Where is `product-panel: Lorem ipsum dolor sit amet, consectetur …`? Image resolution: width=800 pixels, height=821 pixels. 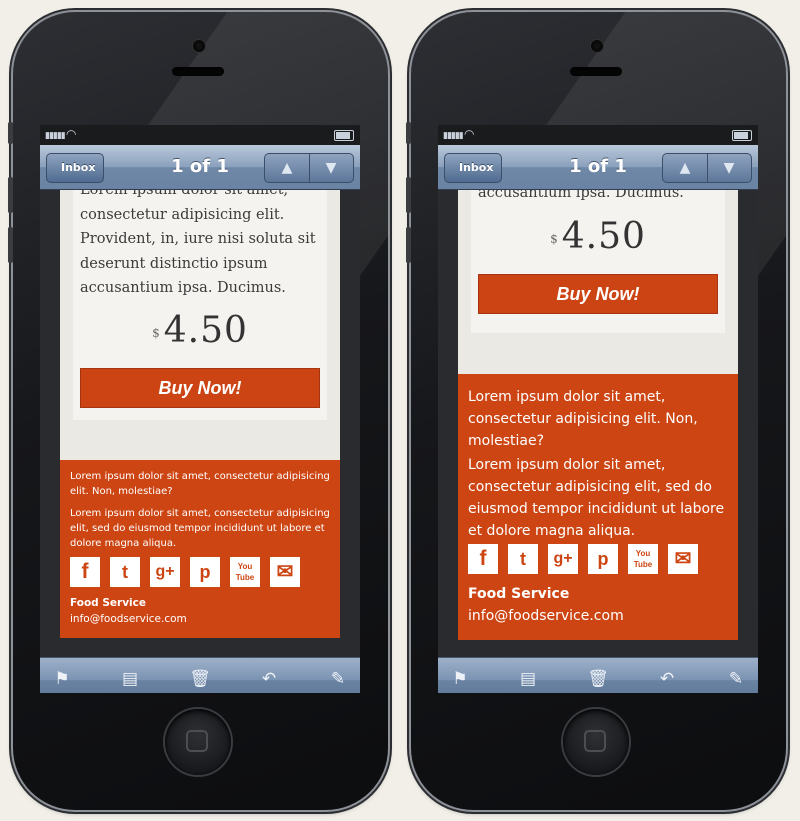
product-panel: Lorem ipsum dolor sit amet, consectetur … is located at coordinates (200, 305).